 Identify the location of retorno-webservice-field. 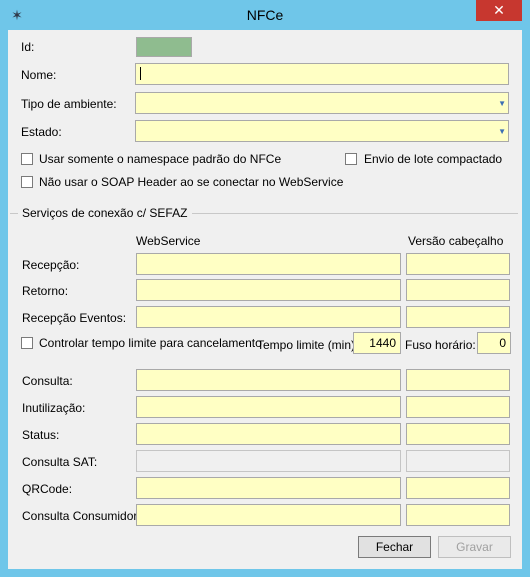
(268, 290).